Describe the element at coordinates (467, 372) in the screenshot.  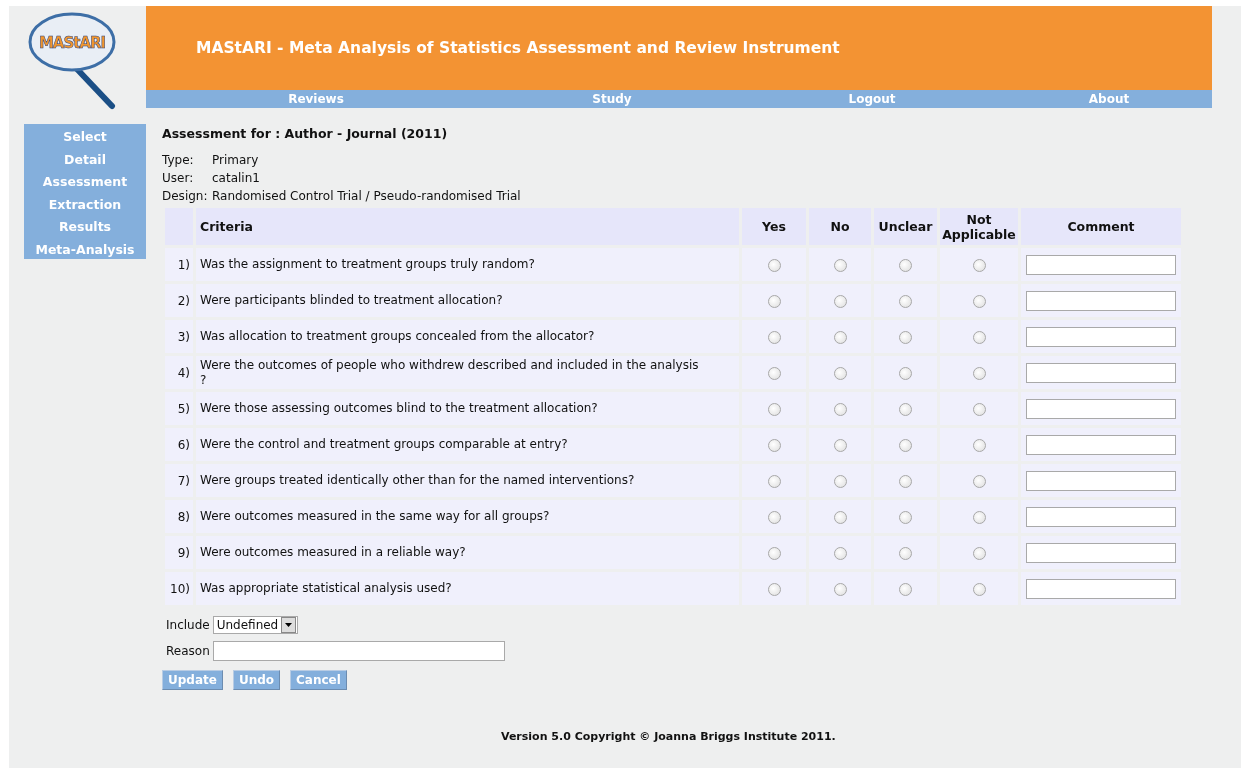
I see `criterion-cell: Were the outcomes of people who withdrew described and included in the analysis ?` at that location.